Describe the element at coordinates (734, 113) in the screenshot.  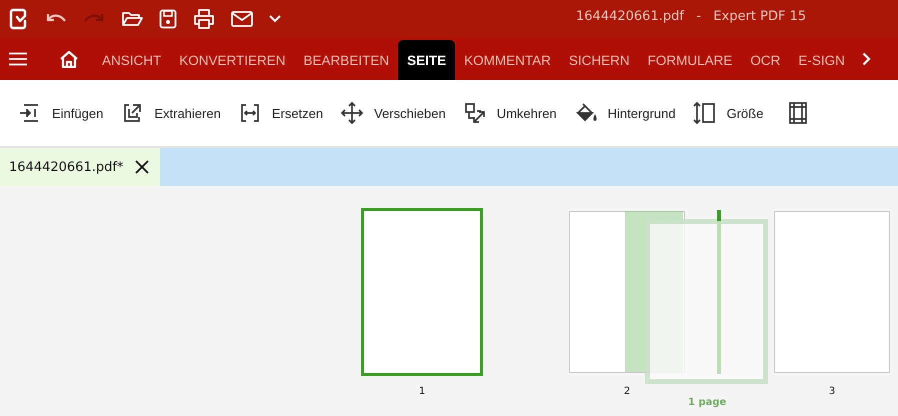
I see `toolbar-button: Größe` at that location.